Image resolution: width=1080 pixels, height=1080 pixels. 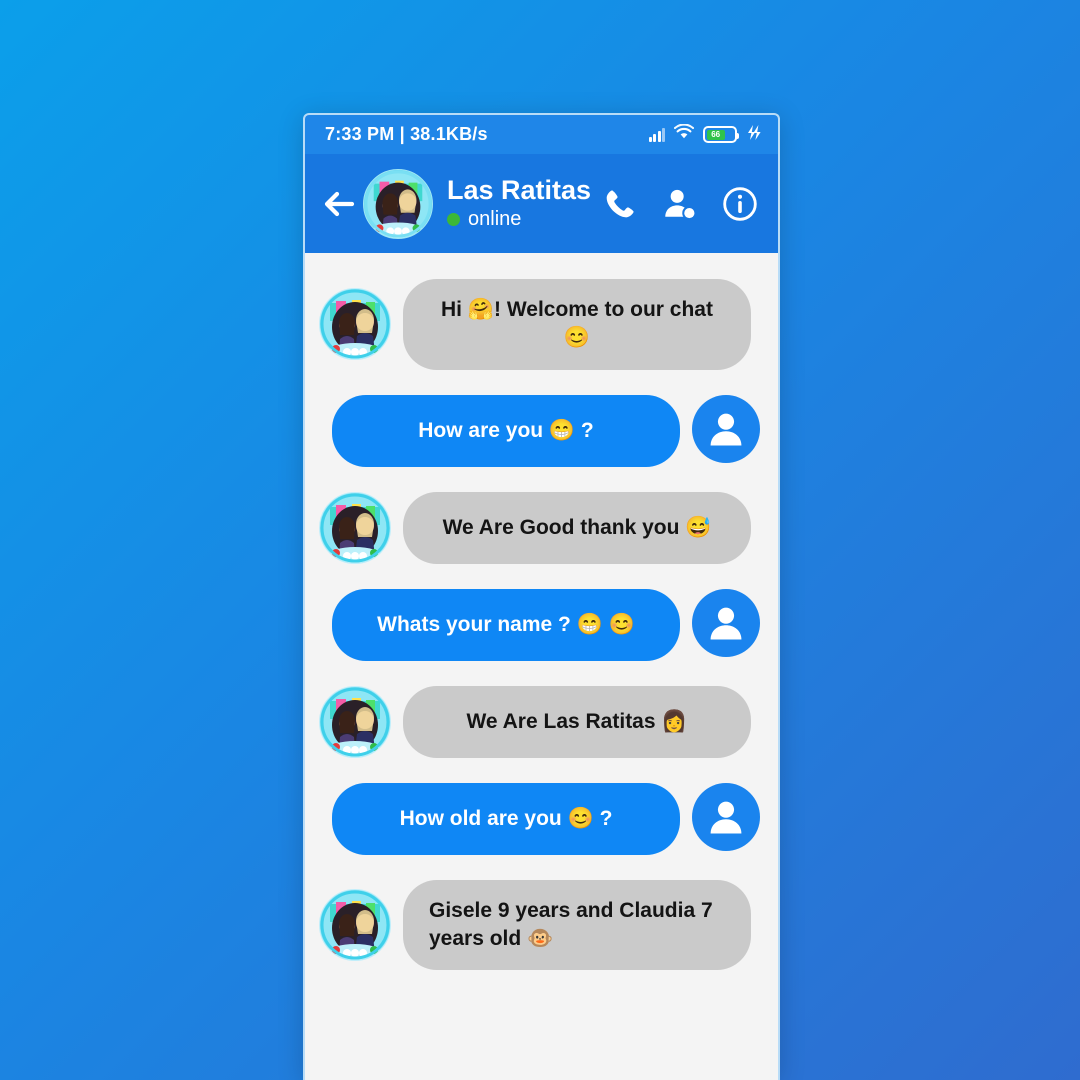 What do you see at coordinates (495, 219) in the screenshot?
I see `presence-label: online` at bounding box center [495, 219].